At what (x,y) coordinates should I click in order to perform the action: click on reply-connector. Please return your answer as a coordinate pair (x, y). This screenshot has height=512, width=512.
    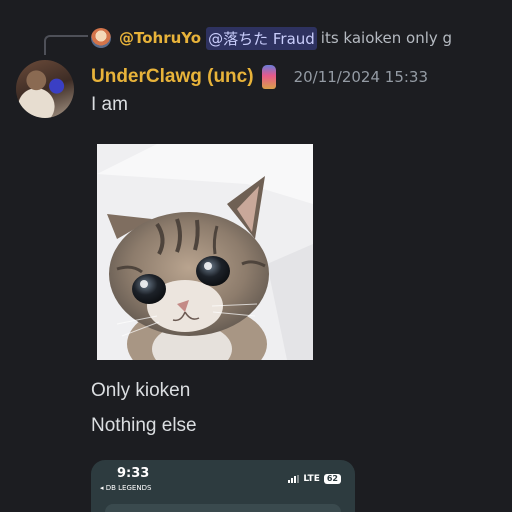
    Looking at the image, I should click on (66, 45).